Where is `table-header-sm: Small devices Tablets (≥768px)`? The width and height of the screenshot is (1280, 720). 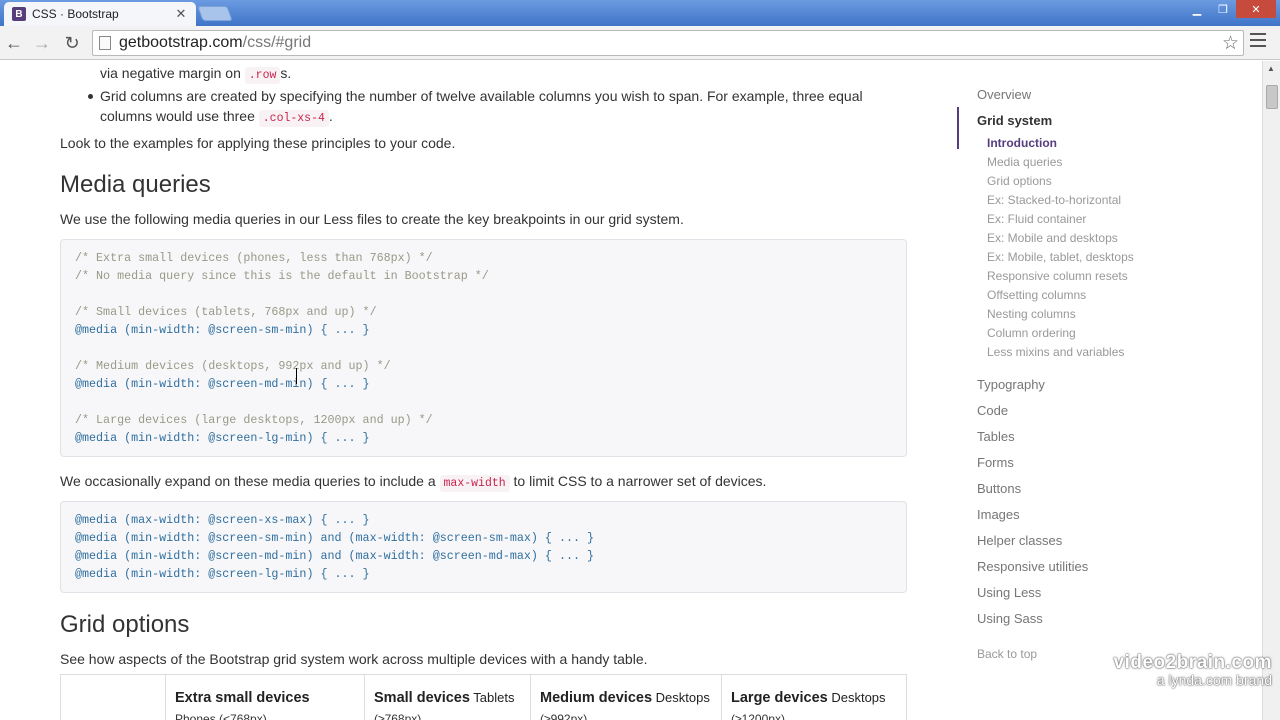 table-header-sm: Small devices Tablets (≥768px) is located at coordinates (447, 697).